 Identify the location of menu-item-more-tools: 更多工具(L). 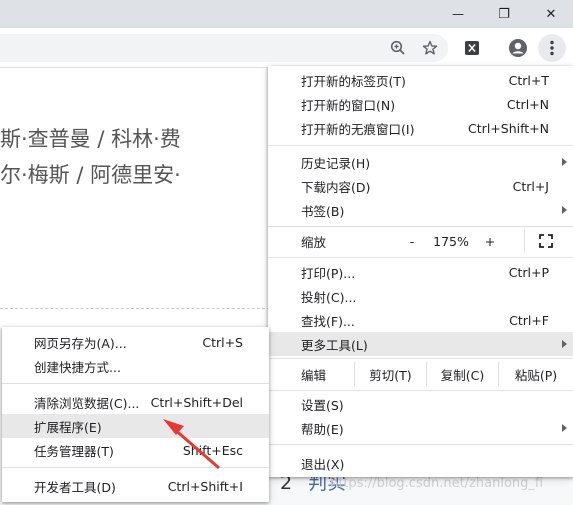
(420, 344).